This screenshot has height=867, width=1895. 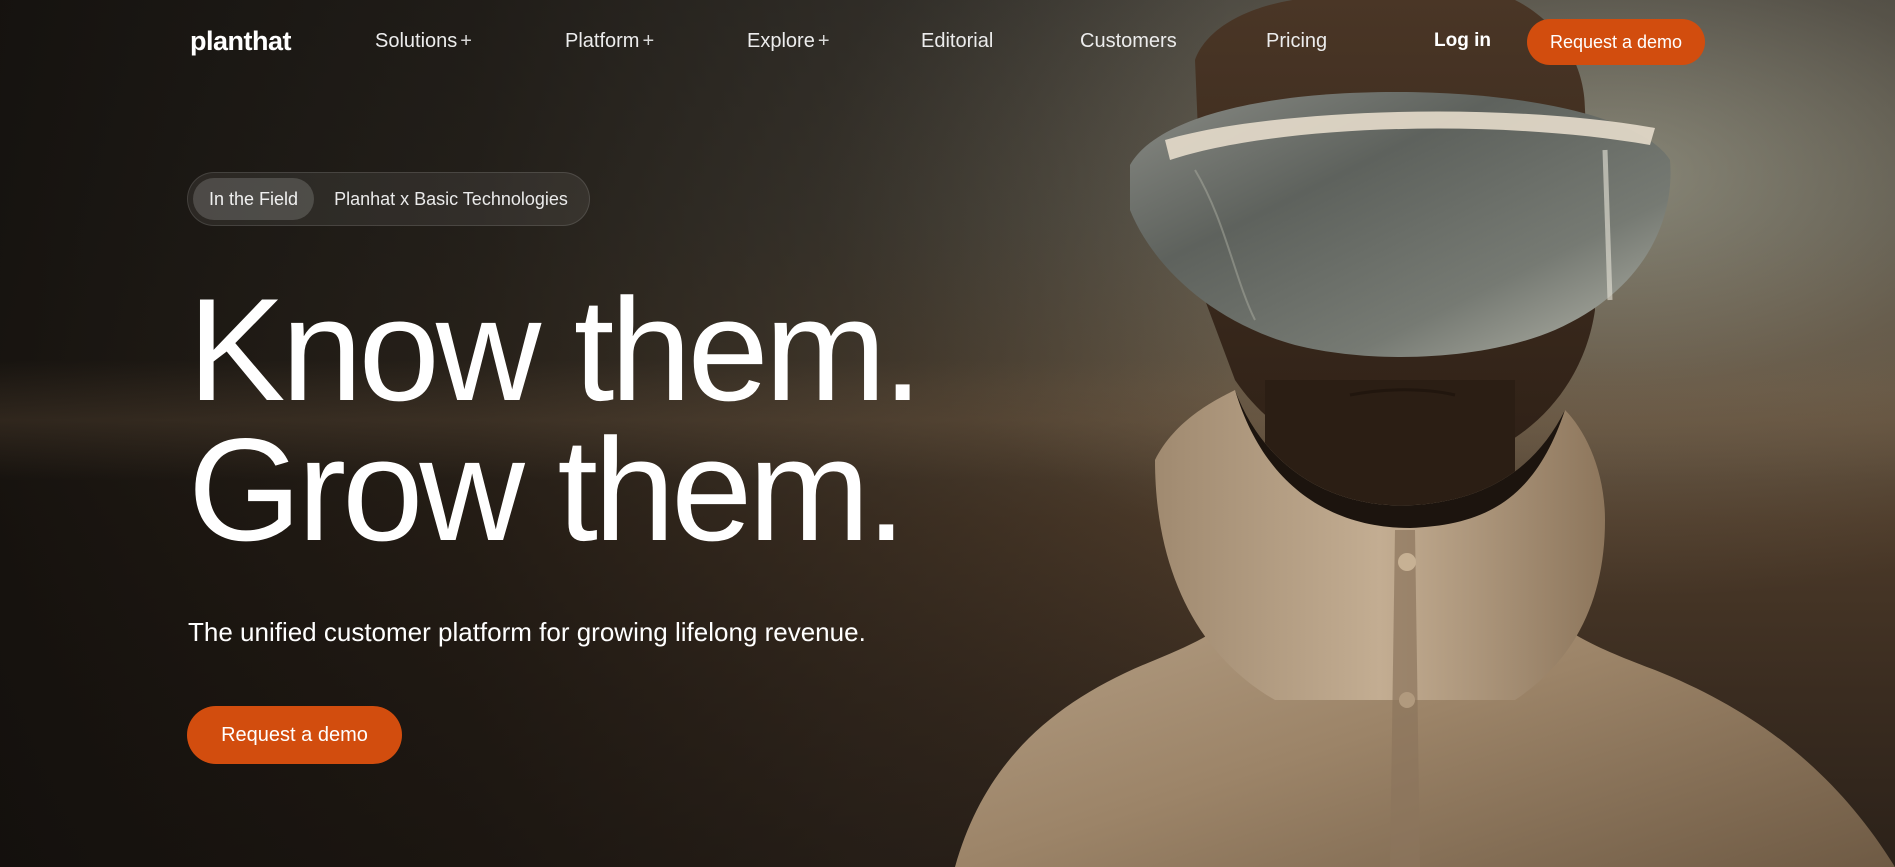 I want to click on nav-item-customers: Customers, so click(x=1128, y=41).